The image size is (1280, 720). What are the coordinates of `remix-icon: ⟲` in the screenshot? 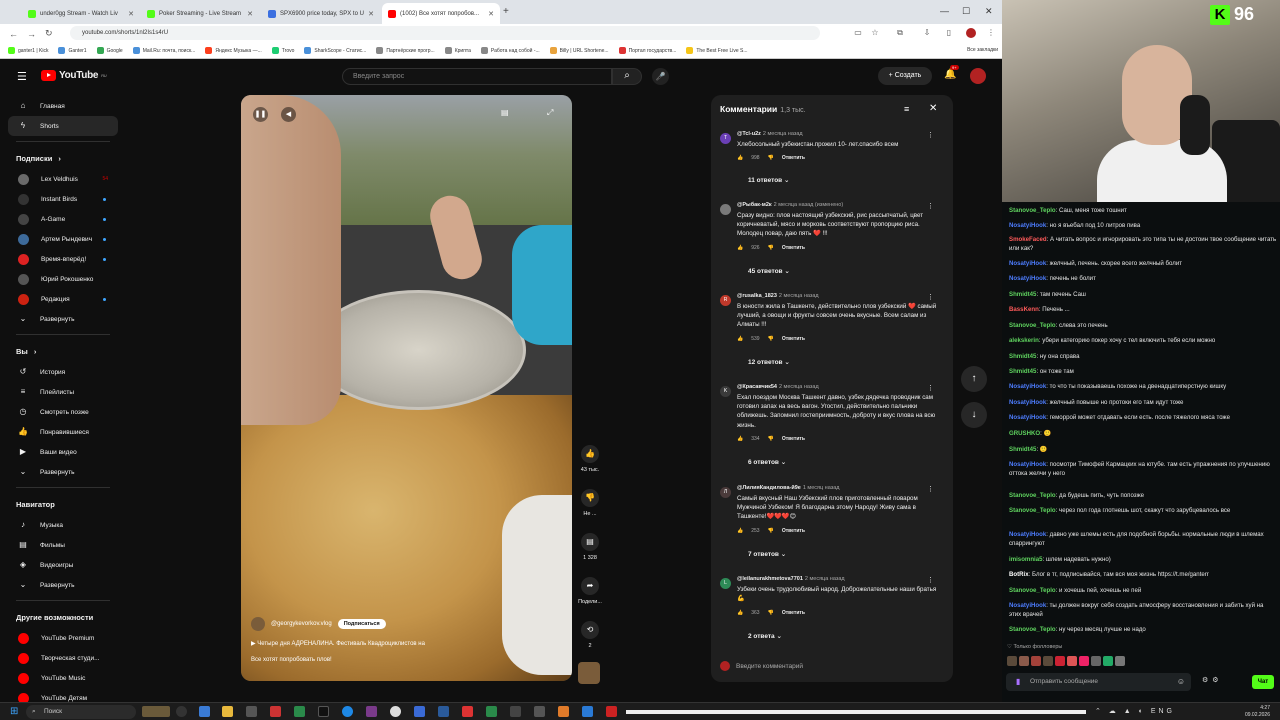 It's located at (590, 630).